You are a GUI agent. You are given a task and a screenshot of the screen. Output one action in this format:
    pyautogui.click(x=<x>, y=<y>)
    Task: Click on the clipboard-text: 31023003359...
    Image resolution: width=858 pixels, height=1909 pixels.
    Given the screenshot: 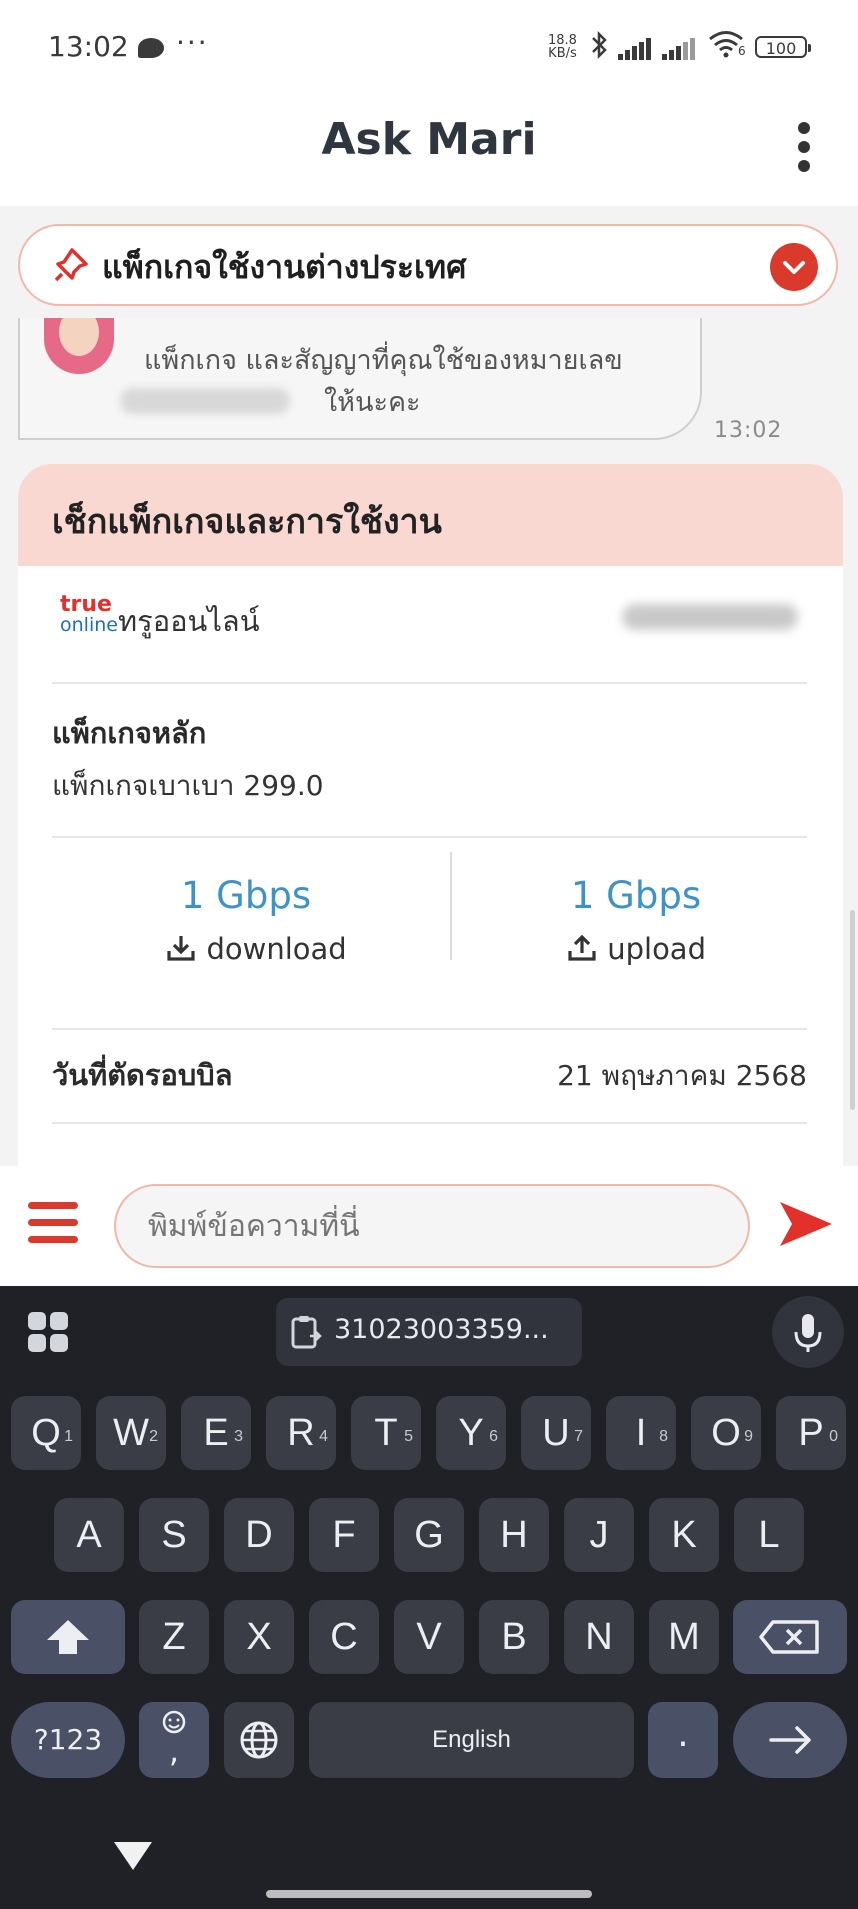 What is the action you would take?
    pyautogui.click(x=441, y=1329)
    